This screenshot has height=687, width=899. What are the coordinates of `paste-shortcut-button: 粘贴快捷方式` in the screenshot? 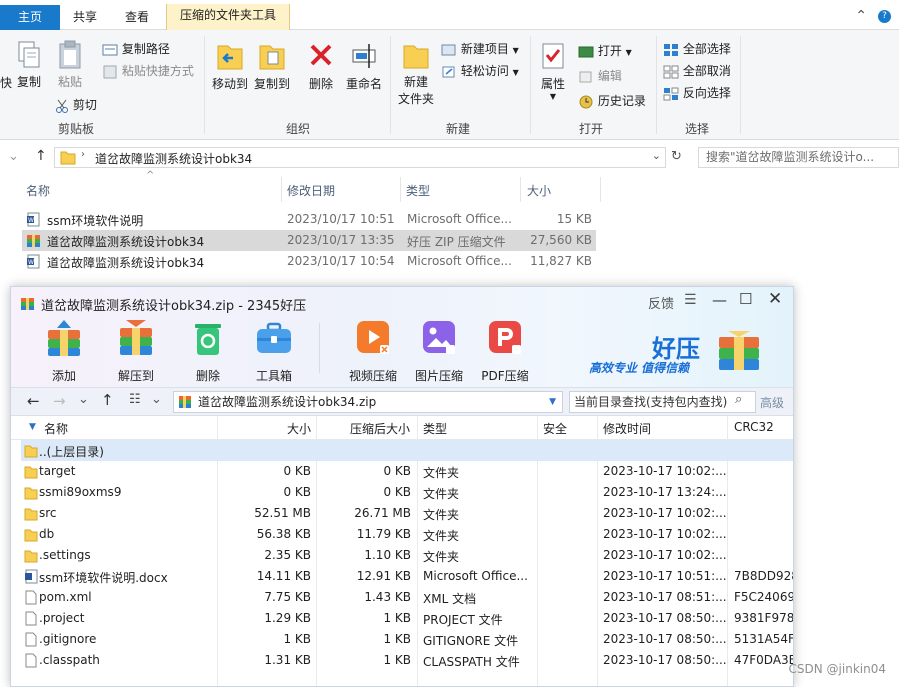 It's located at (148, 70).